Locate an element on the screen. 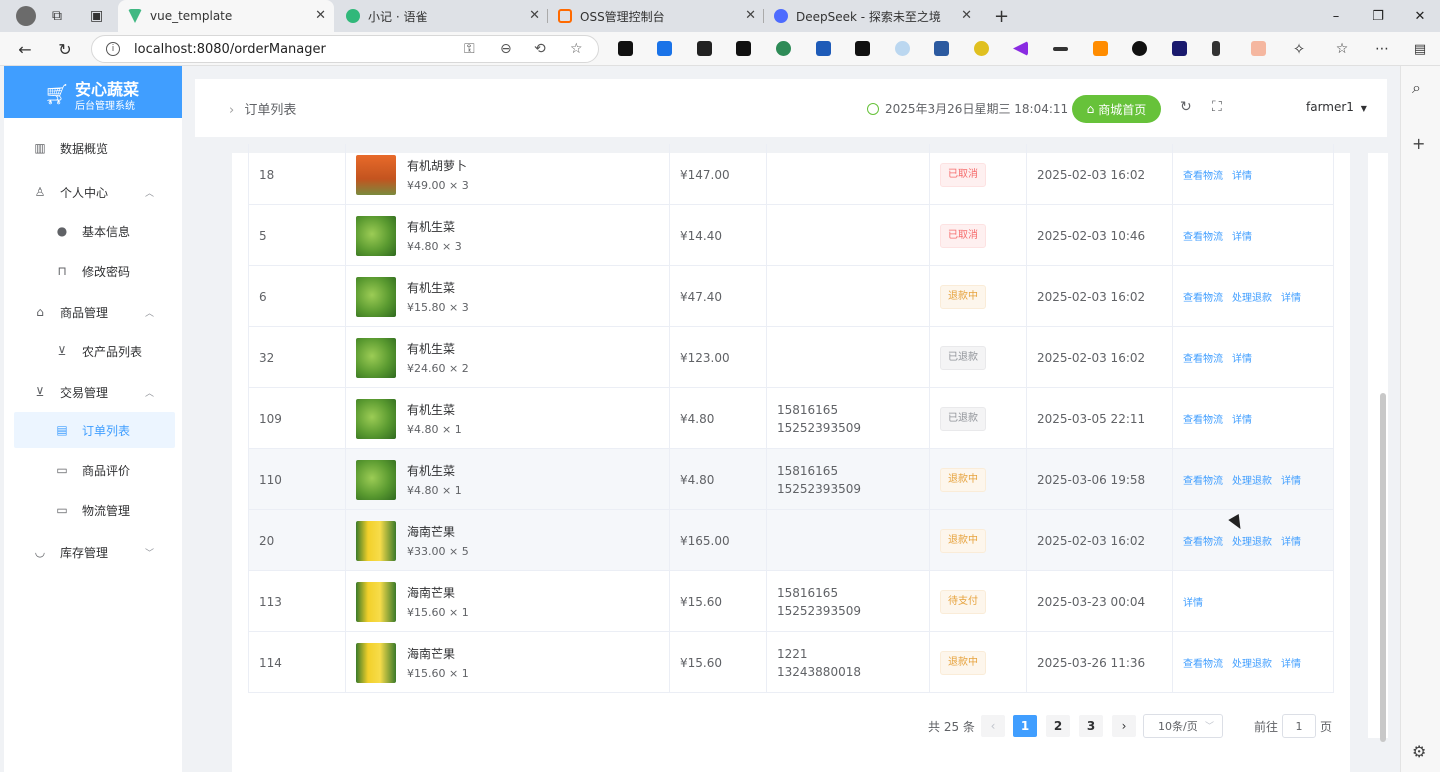 This screenshot has width=1440, height=772. status-badge: 退款中 is located at coordinates (963, 662).